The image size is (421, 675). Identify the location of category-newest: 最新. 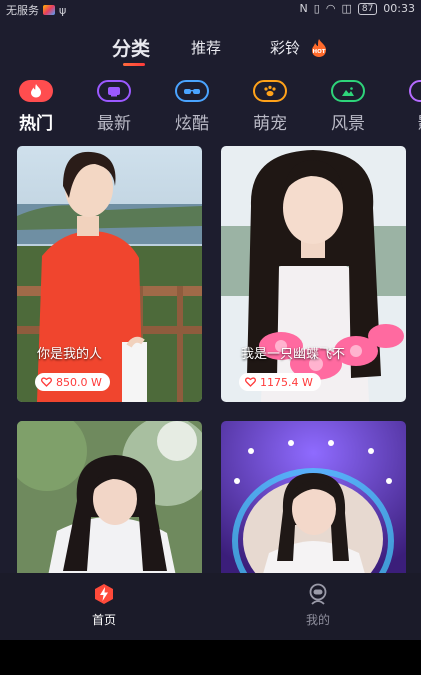
(114, 107).